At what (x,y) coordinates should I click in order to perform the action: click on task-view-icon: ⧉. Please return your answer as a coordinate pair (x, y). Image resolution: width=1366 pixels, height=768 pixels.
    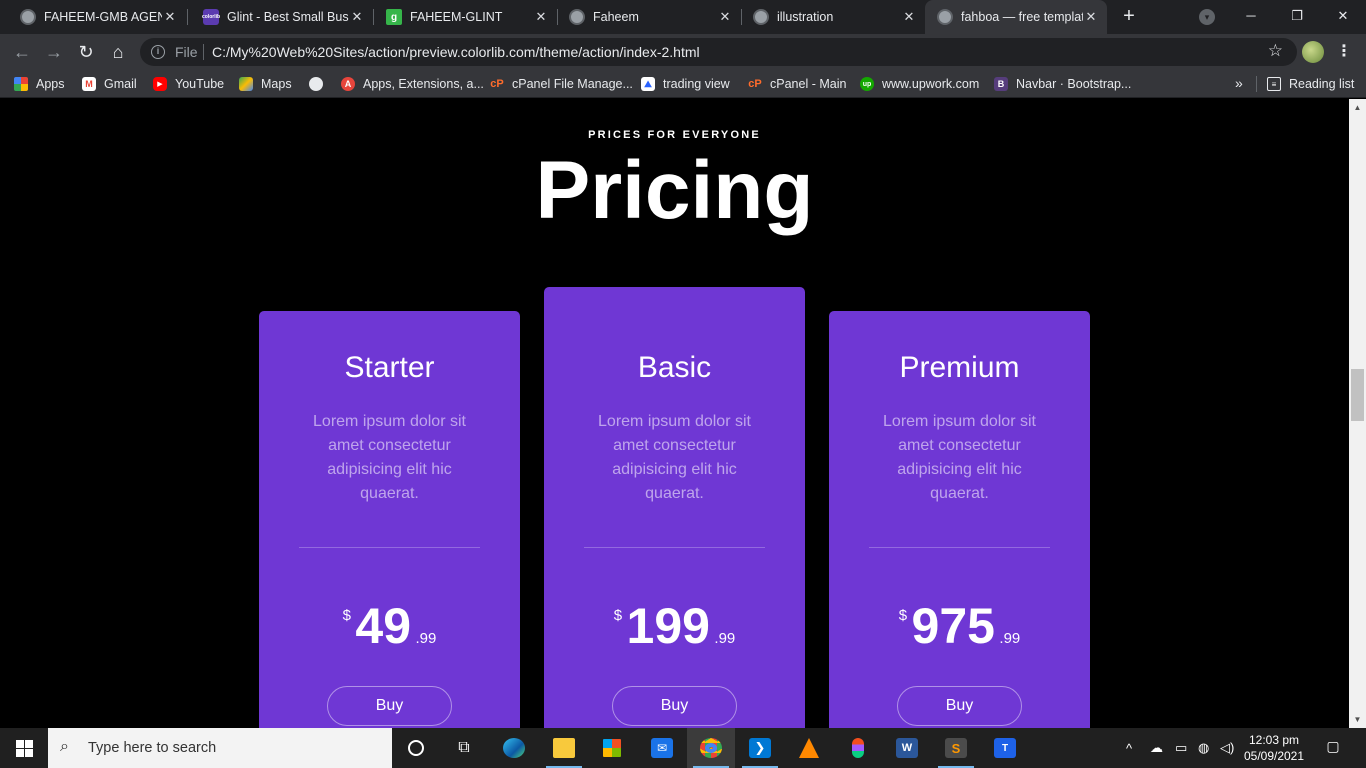
    Looking at the image, I should click on (464, 748).